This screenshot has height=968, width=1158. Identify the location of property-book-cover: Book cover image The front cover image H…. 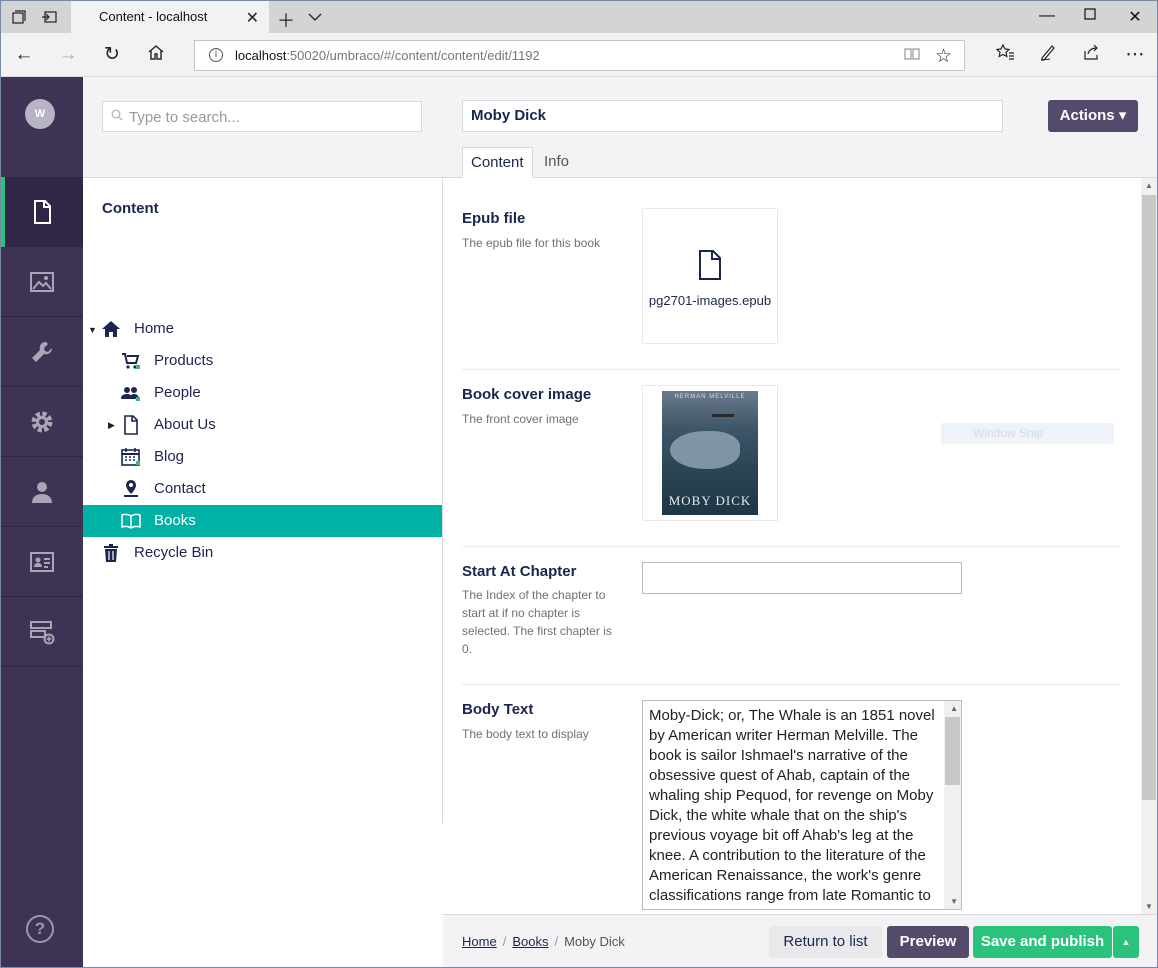
(791, 458).